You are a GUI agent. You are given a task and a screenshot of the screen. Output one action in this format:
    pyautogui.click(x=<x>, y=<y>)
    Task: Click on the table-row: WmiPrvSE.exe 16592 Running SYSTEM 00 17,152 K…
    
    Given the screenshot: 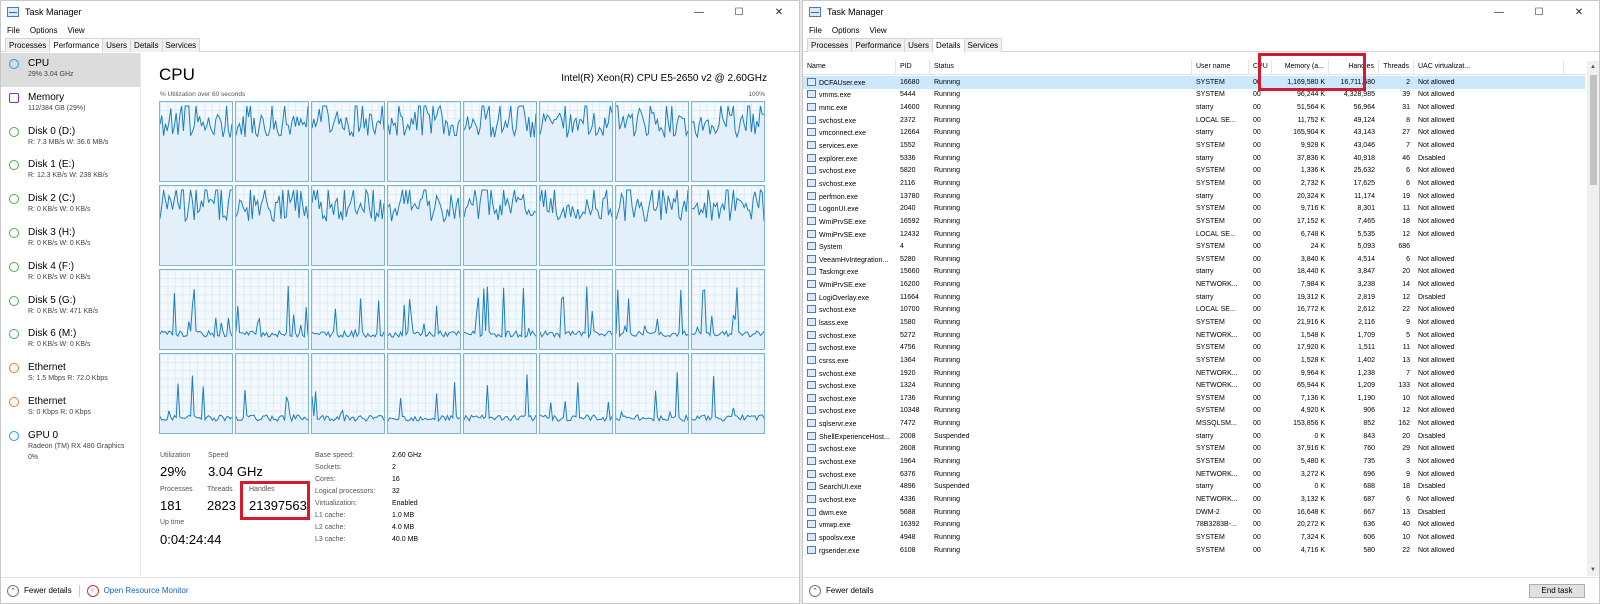 What is the action you would take?
    pyautogui.click(x=1194, y=221)
    